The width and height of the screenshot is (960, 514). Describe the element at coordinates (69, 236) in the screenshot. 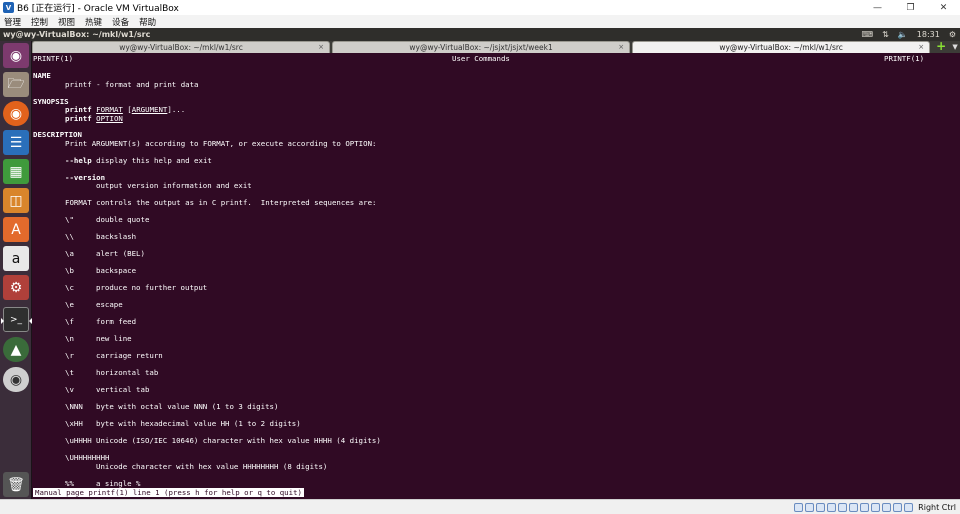

I see `sequence-code: \\` at that location.